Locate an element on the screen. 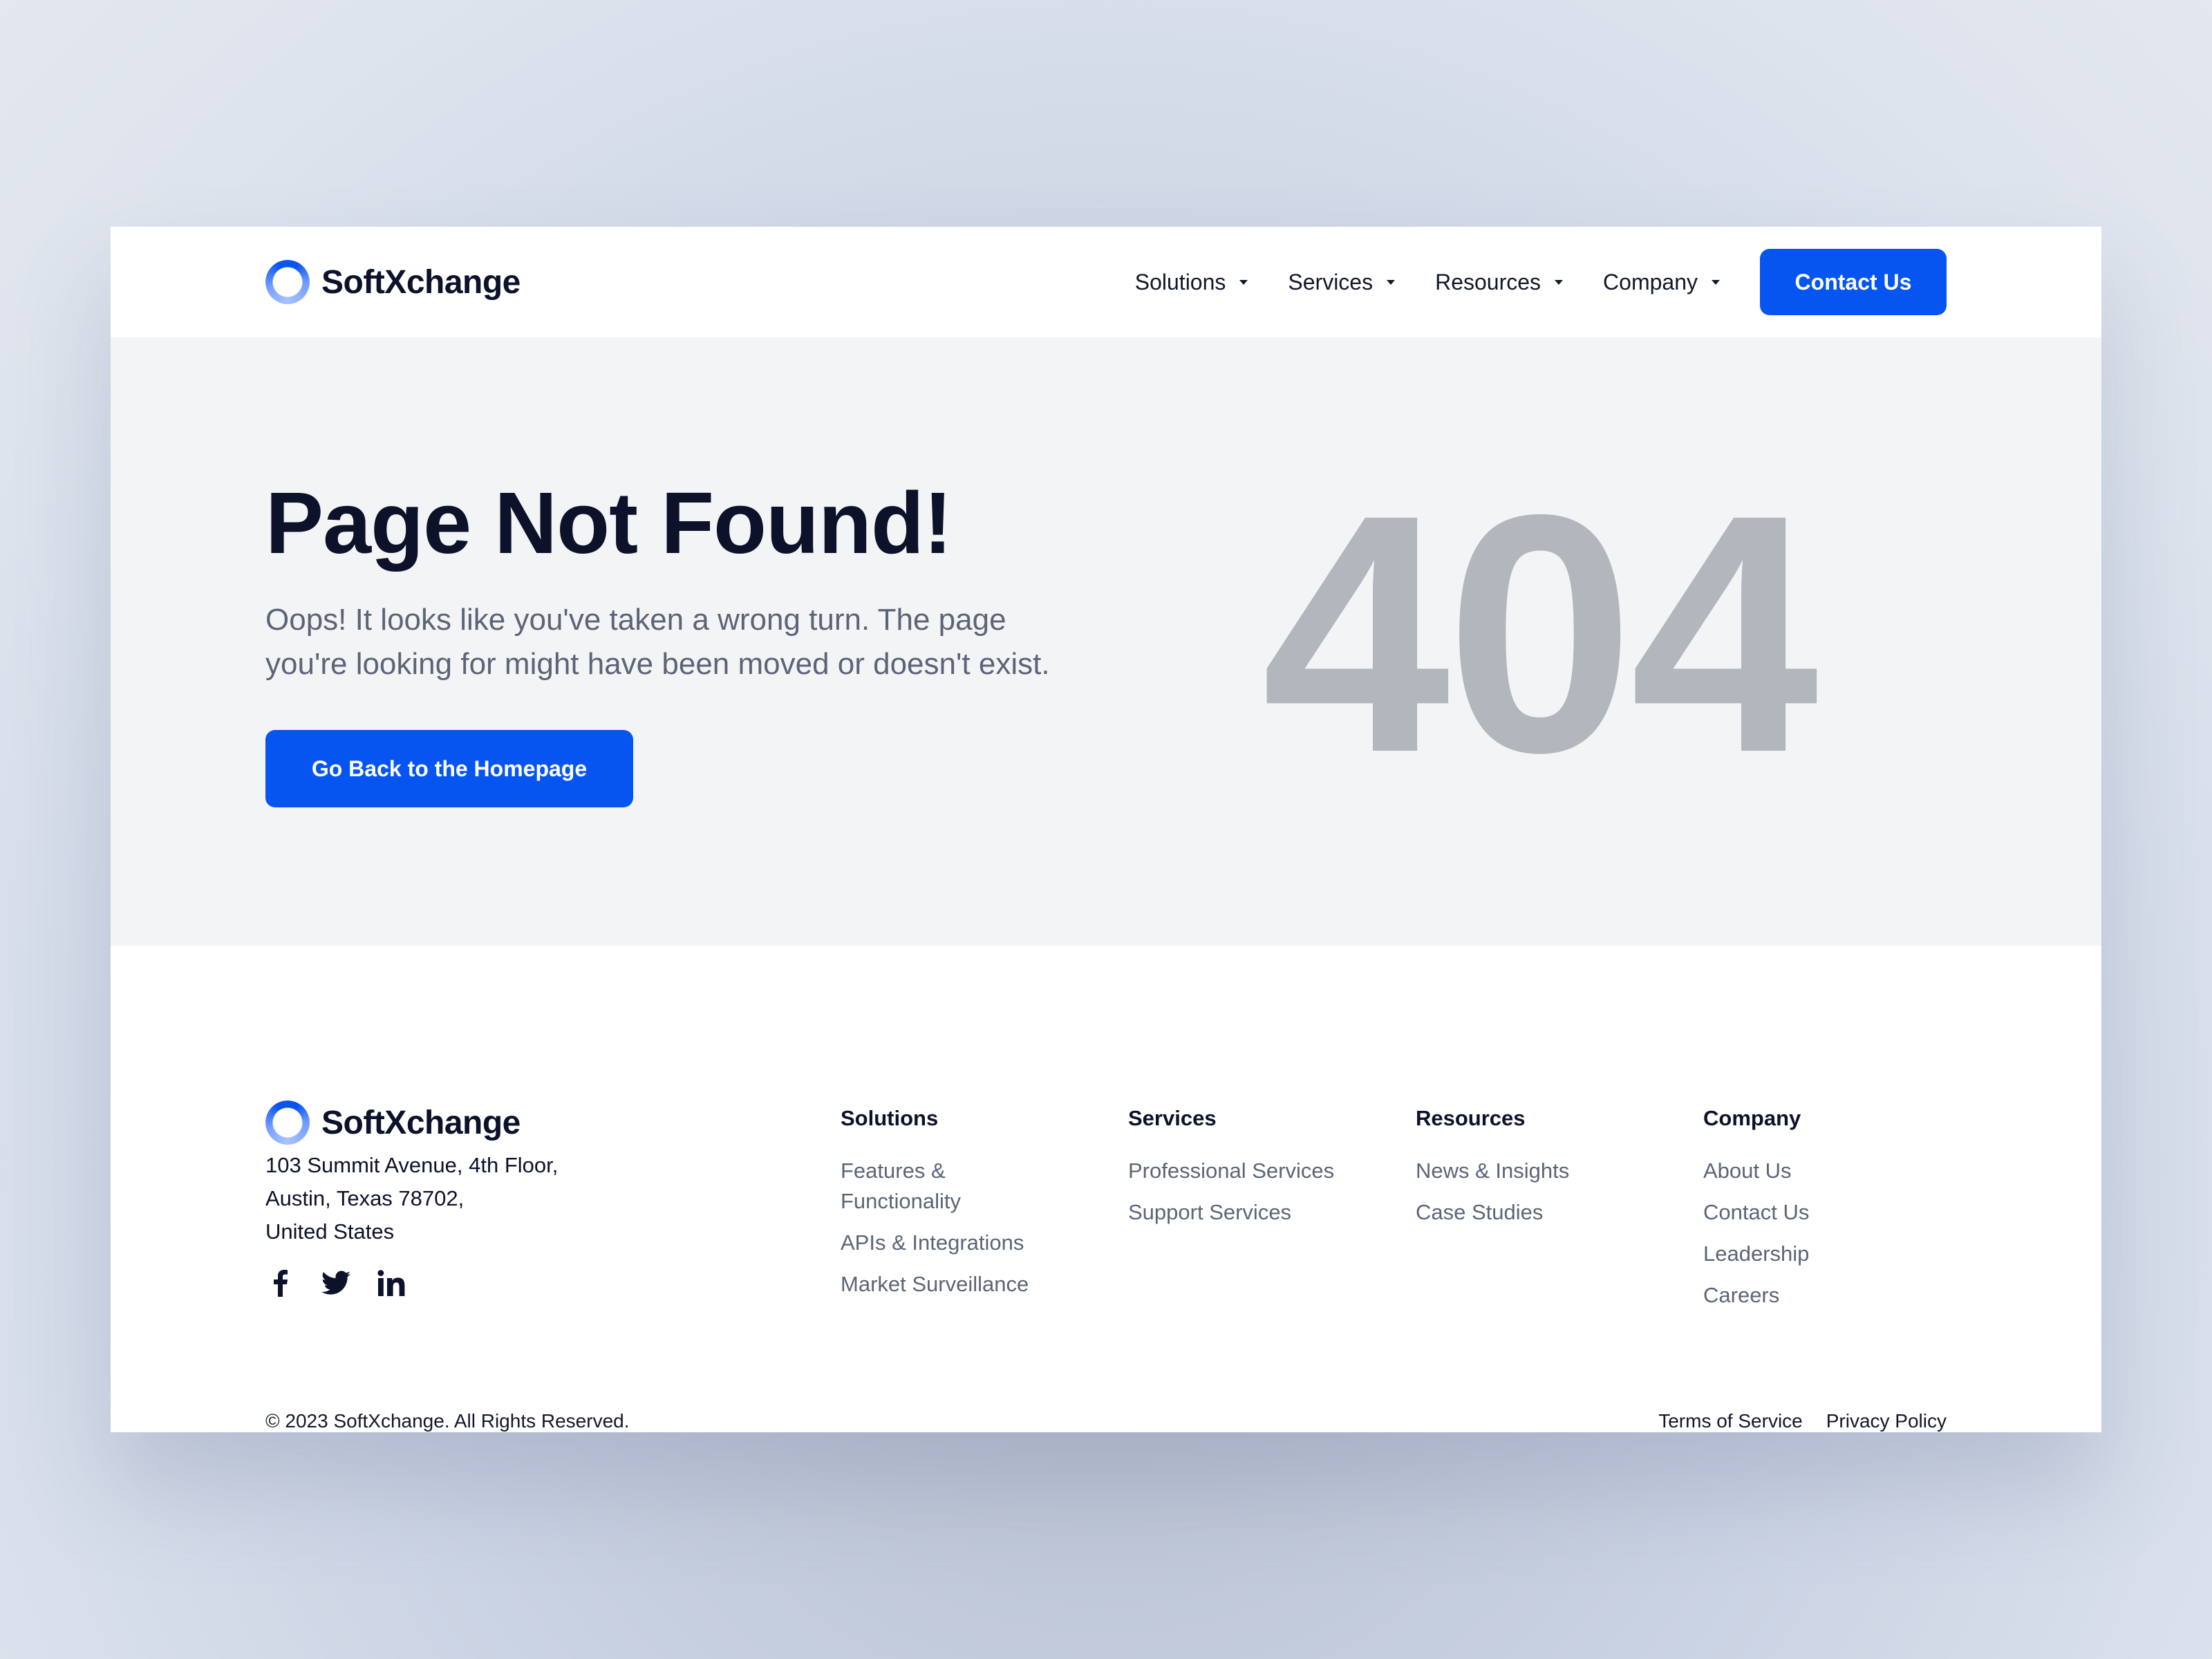  footer-column-resources: Resources News & Insights Case Studies is located at coordinates (1554, 1172).